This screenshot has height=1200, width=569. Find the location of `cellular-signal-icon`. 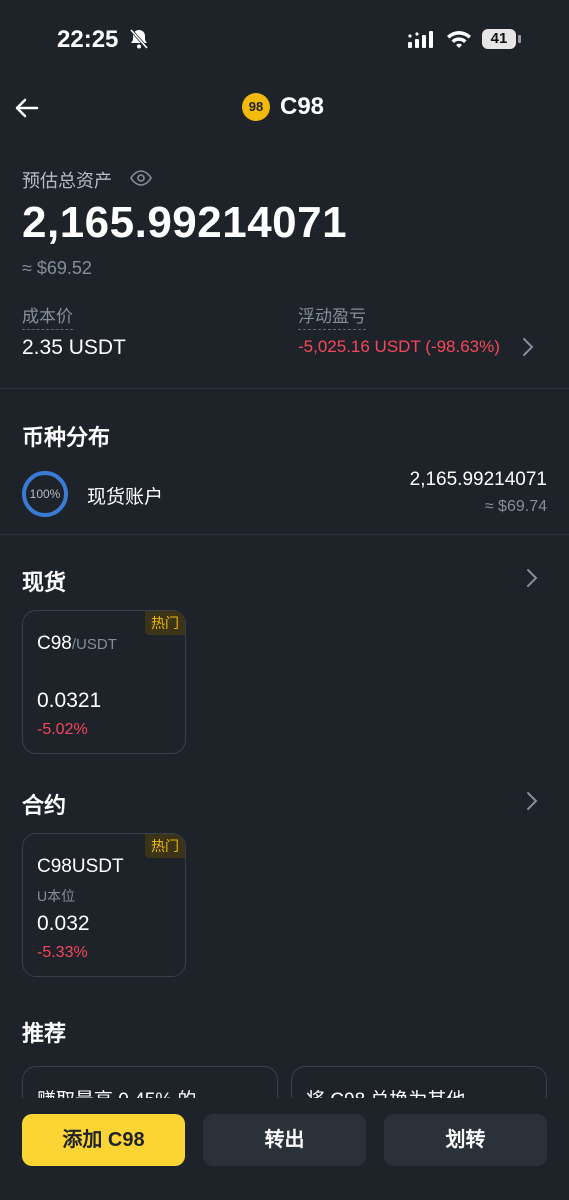

cellular-signal-icon is located at coordinates (420, 39).